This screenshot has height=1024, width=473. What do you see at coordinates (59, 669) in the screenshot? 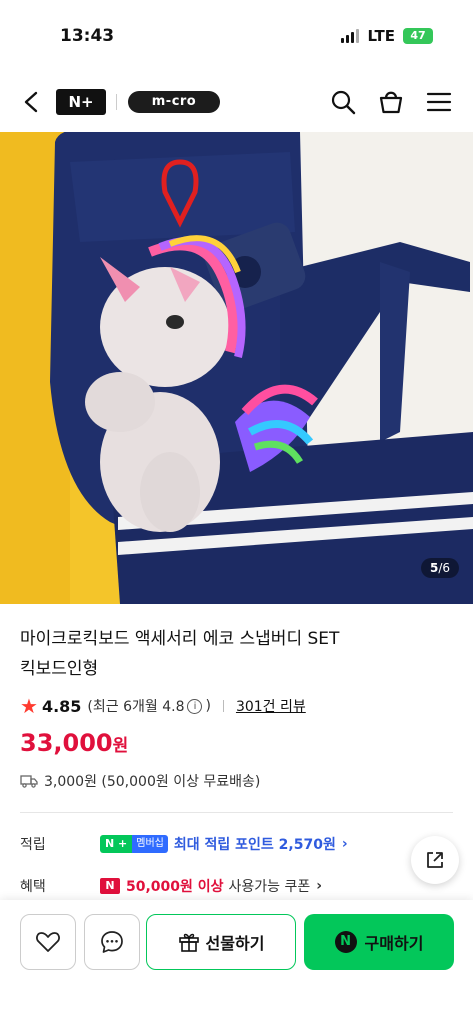
I see `product-title-line2: 킥보드인형` at bounding box center [59, 669].